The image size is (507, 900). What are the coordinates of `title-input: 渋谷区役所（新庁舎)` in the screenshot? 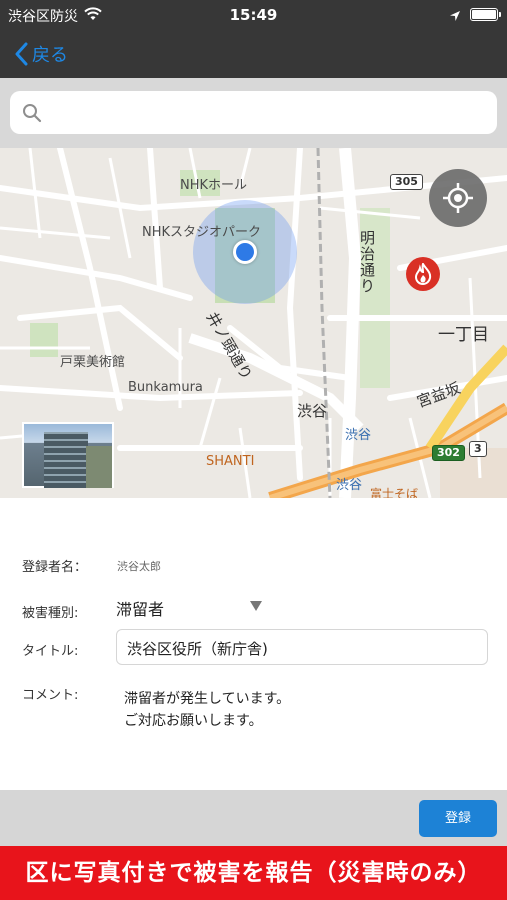 It's located at (302, 647).